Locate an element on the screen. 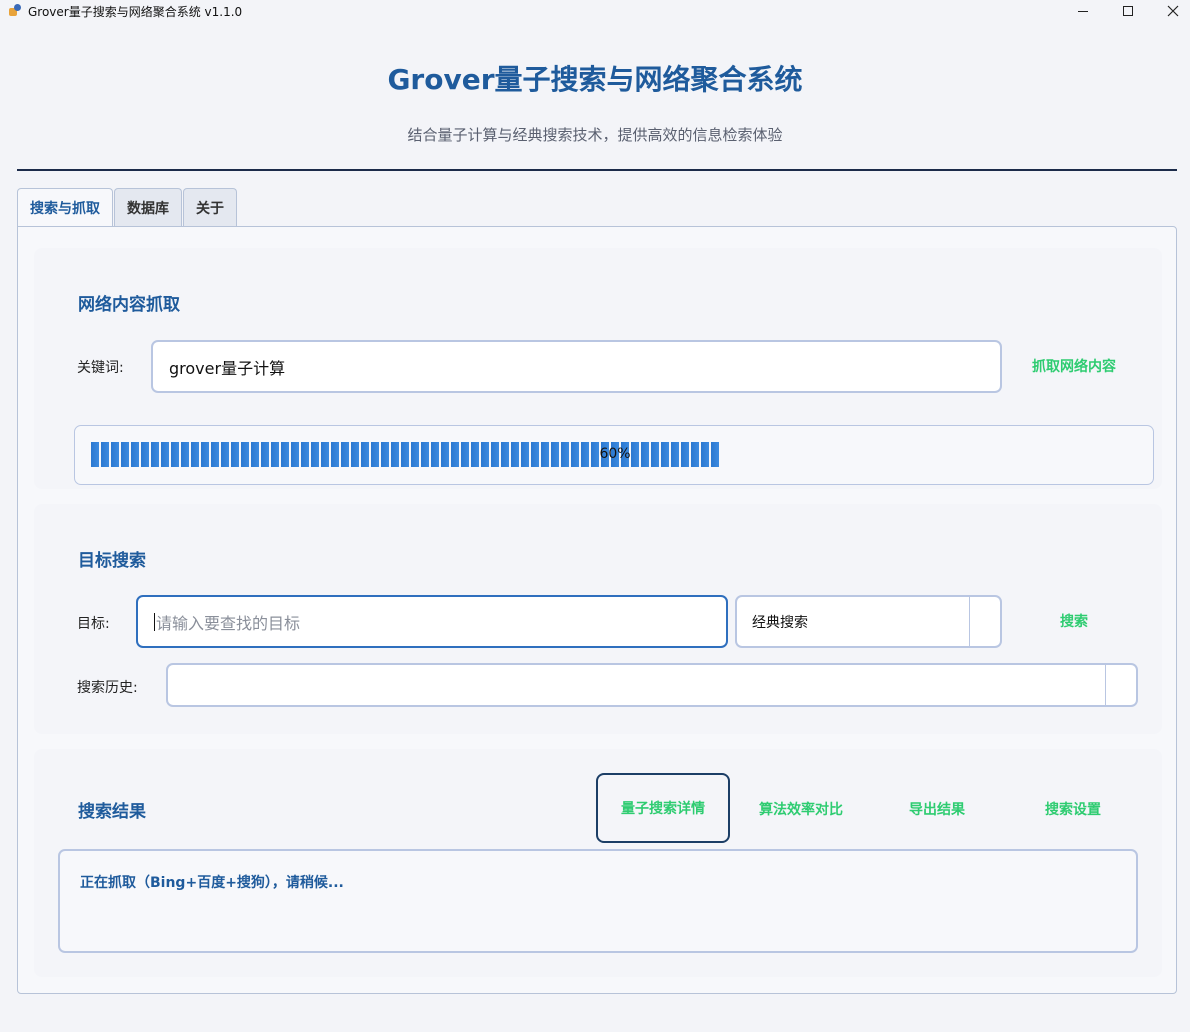  page-subtitle: 结合量子计算与经典搜索技术，提供高效的信息检索体验 is located at coordinates (595, 135).